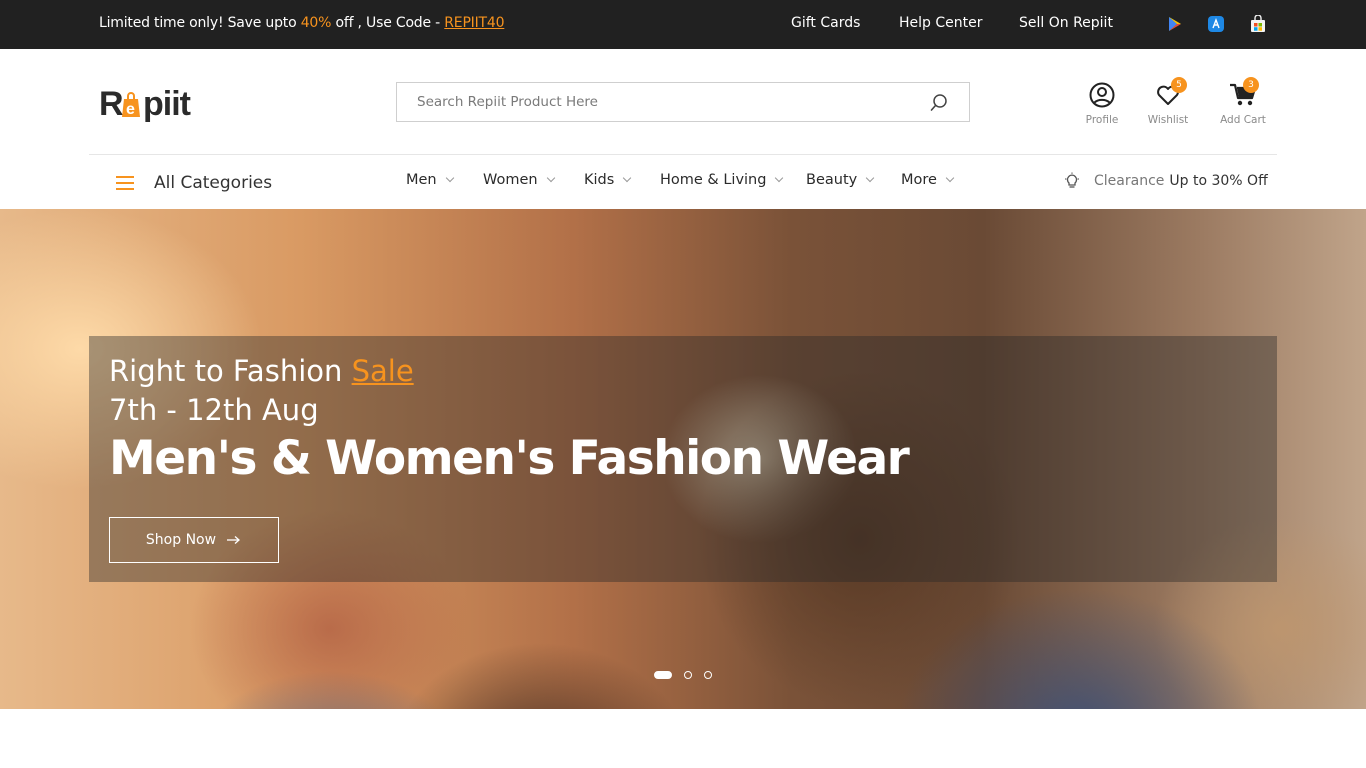 The width and height of the screenshot is (1366, 768). I want to click on hero-sale-highlight: Sale, so click(382, 371).